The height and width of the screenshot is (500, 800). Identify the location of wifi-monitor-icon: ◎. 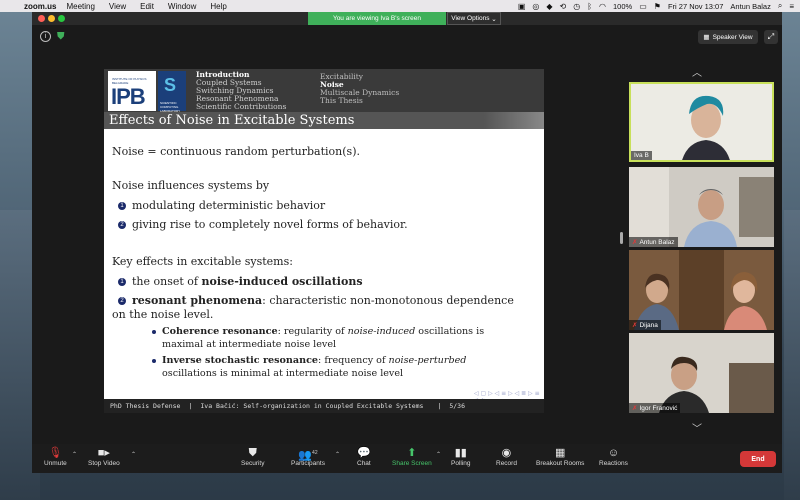
(535, 6).